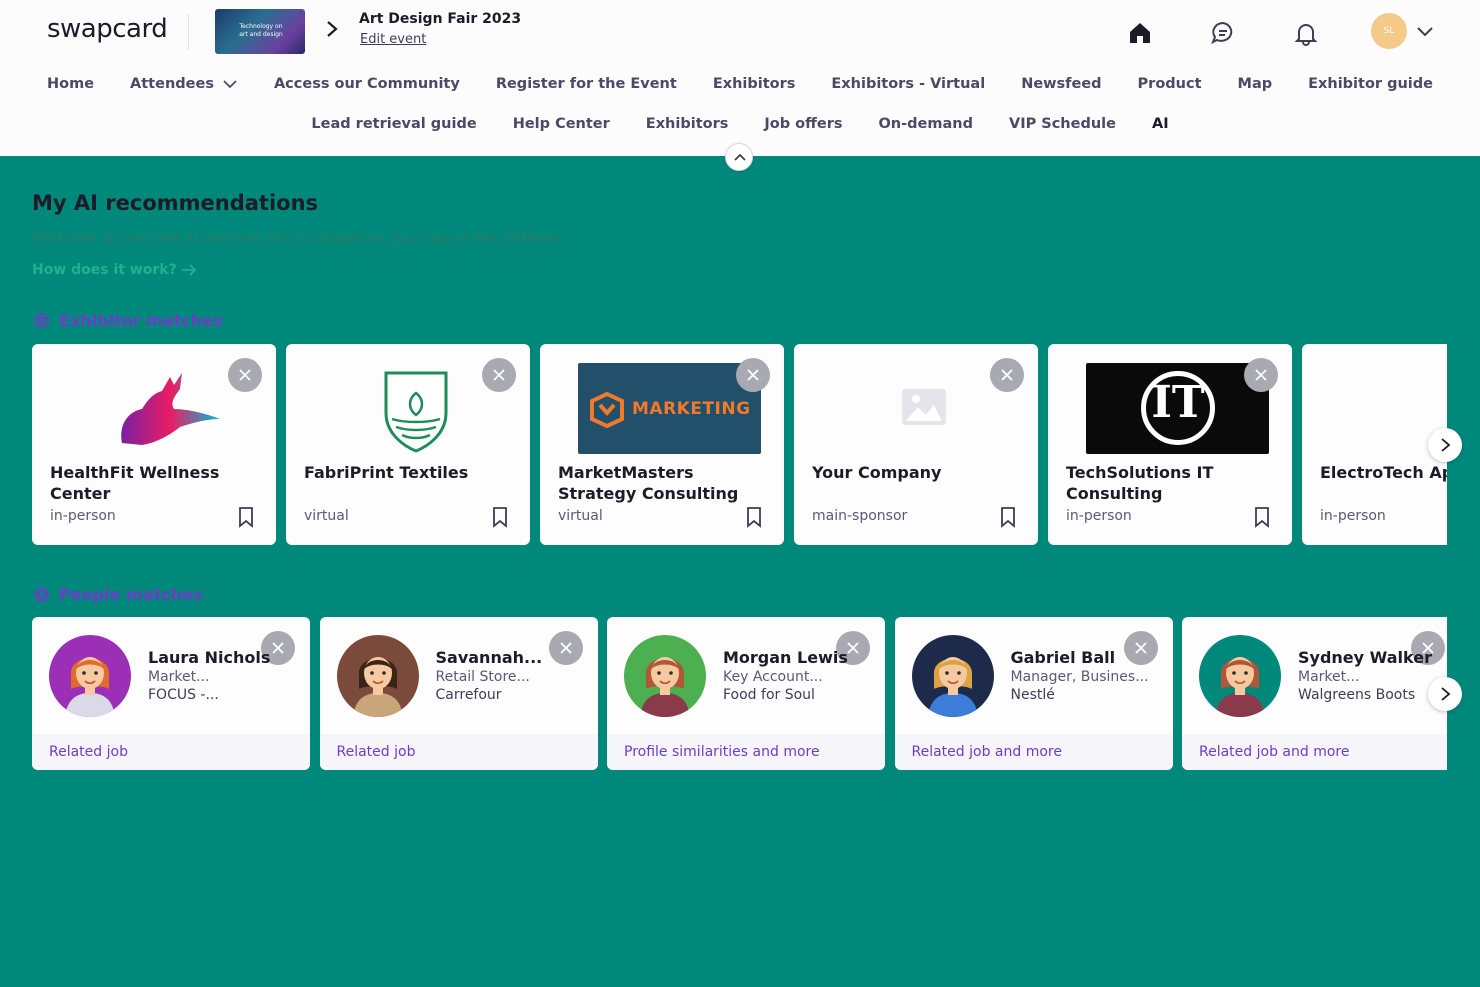 This screenshot has height=987, width=1480. Describe the element at coordinates (107, 29) in the screenshot. I see `swapcard-logo: swapcard` at that location.